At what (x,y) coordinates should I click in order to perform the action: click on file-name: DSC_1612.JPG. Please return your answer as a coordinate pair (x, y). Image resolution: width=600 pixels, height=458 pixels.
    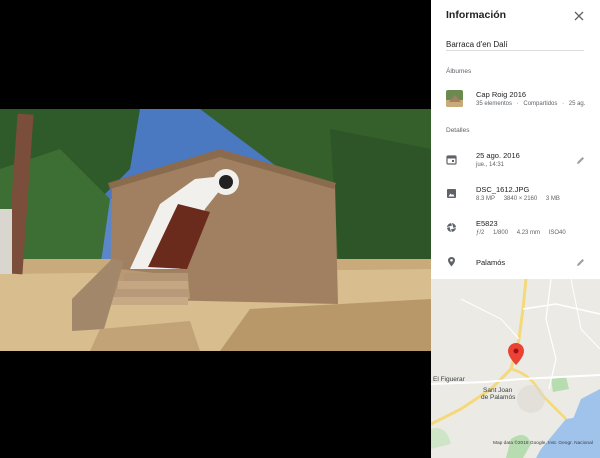
    Looking at the image, I should click on (503, 189).